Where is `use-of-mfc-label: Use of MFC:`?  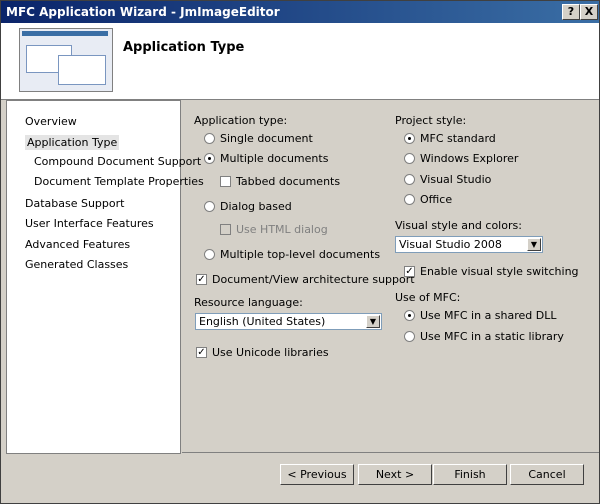
use-of-mfc-label: Use of MFC: is located at coordinates (428, 297).